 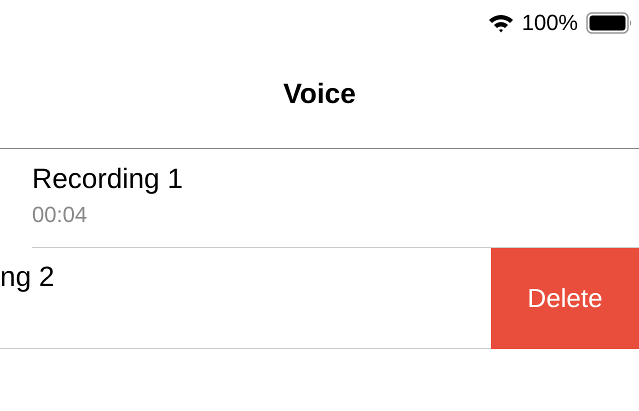 I want to click on recording-duration: 00:04, so click(x=60, y=215).